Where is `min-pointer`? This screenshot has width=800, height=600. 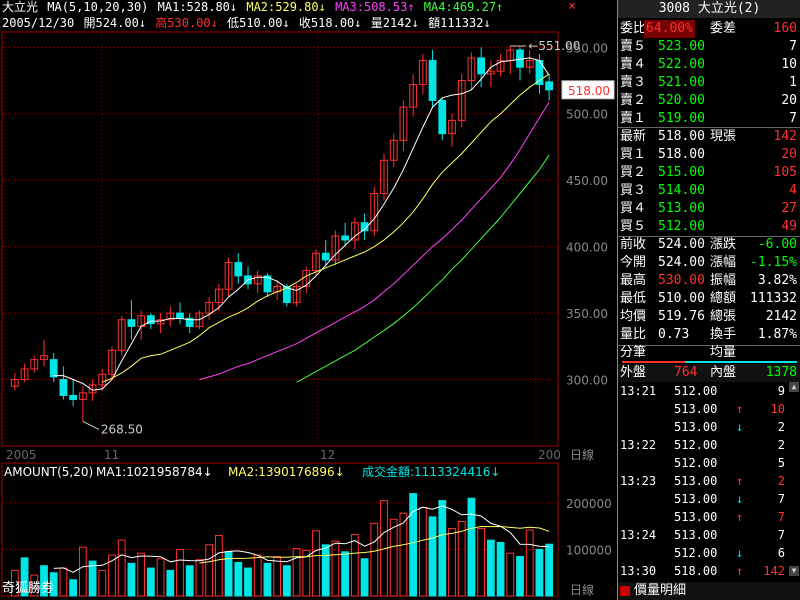 min-pointer is located at coordinates (91, 425).